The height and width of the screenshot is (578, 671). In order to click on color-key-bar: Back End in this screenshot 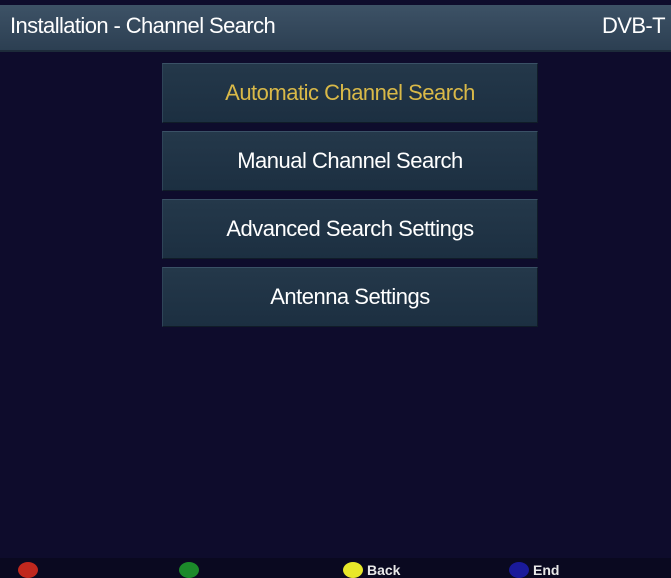, I will do `click(335, 568)`.